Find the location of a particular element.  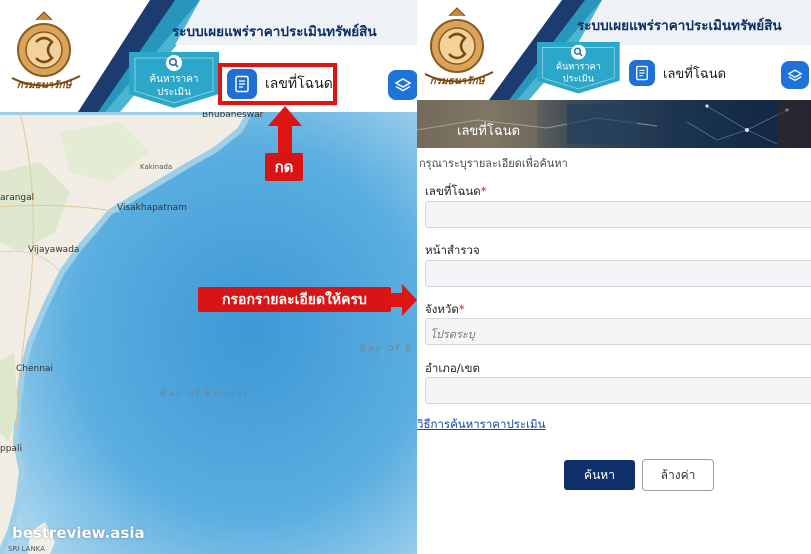

map-label-chennai: Chennai is located at coordinates (34, 369).